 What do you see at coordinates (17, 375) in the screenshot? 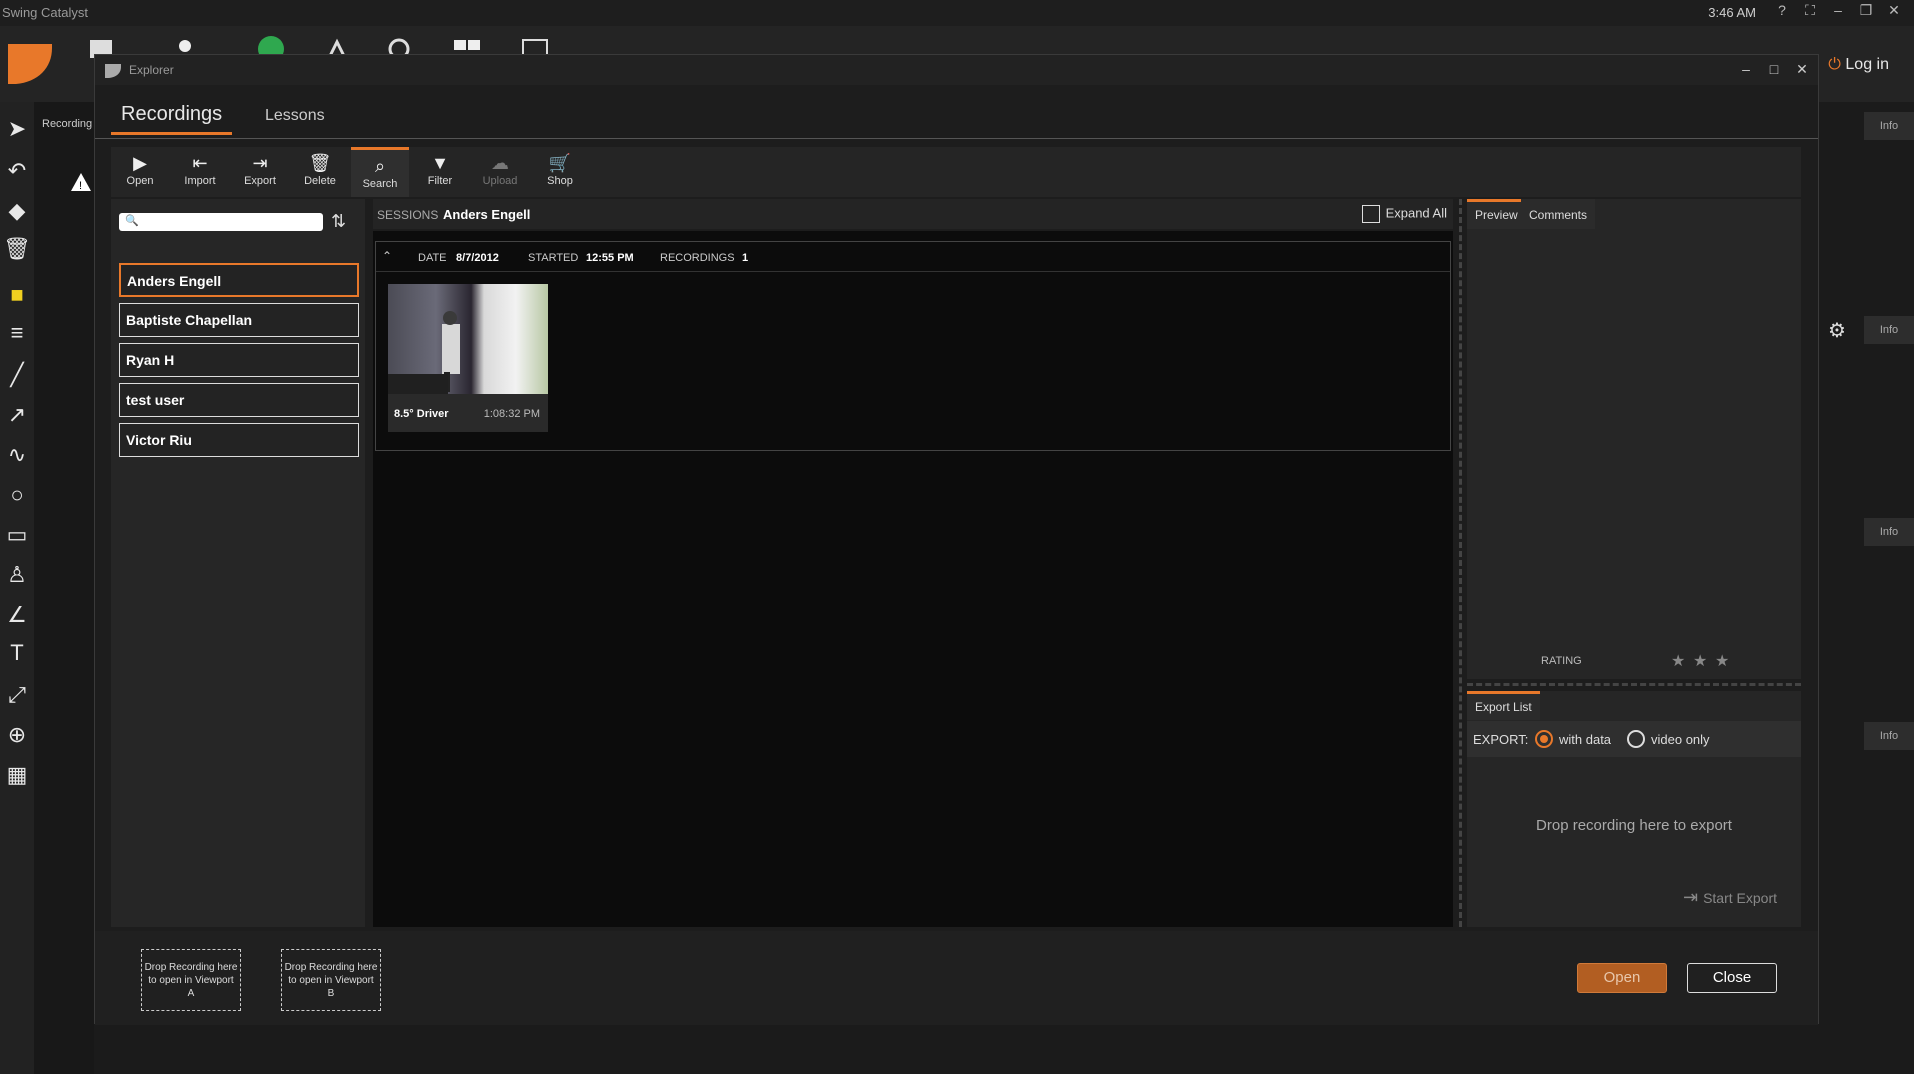
I see `line-icon: ╱` at bounding box center [17, 375].